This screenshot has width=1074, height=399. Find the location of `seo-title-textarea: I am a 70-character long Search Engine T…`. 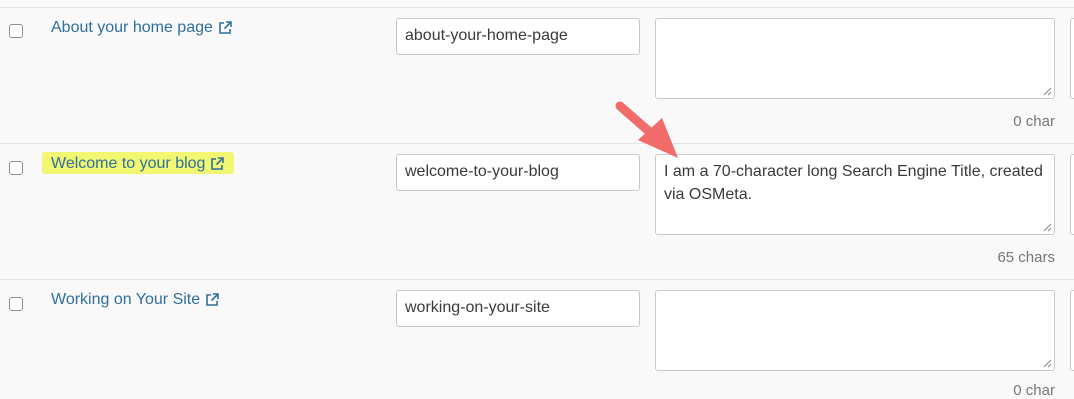

seo-title-textarea: I am a 70-character long Search Engine T… is located at coordinates (855, 194).